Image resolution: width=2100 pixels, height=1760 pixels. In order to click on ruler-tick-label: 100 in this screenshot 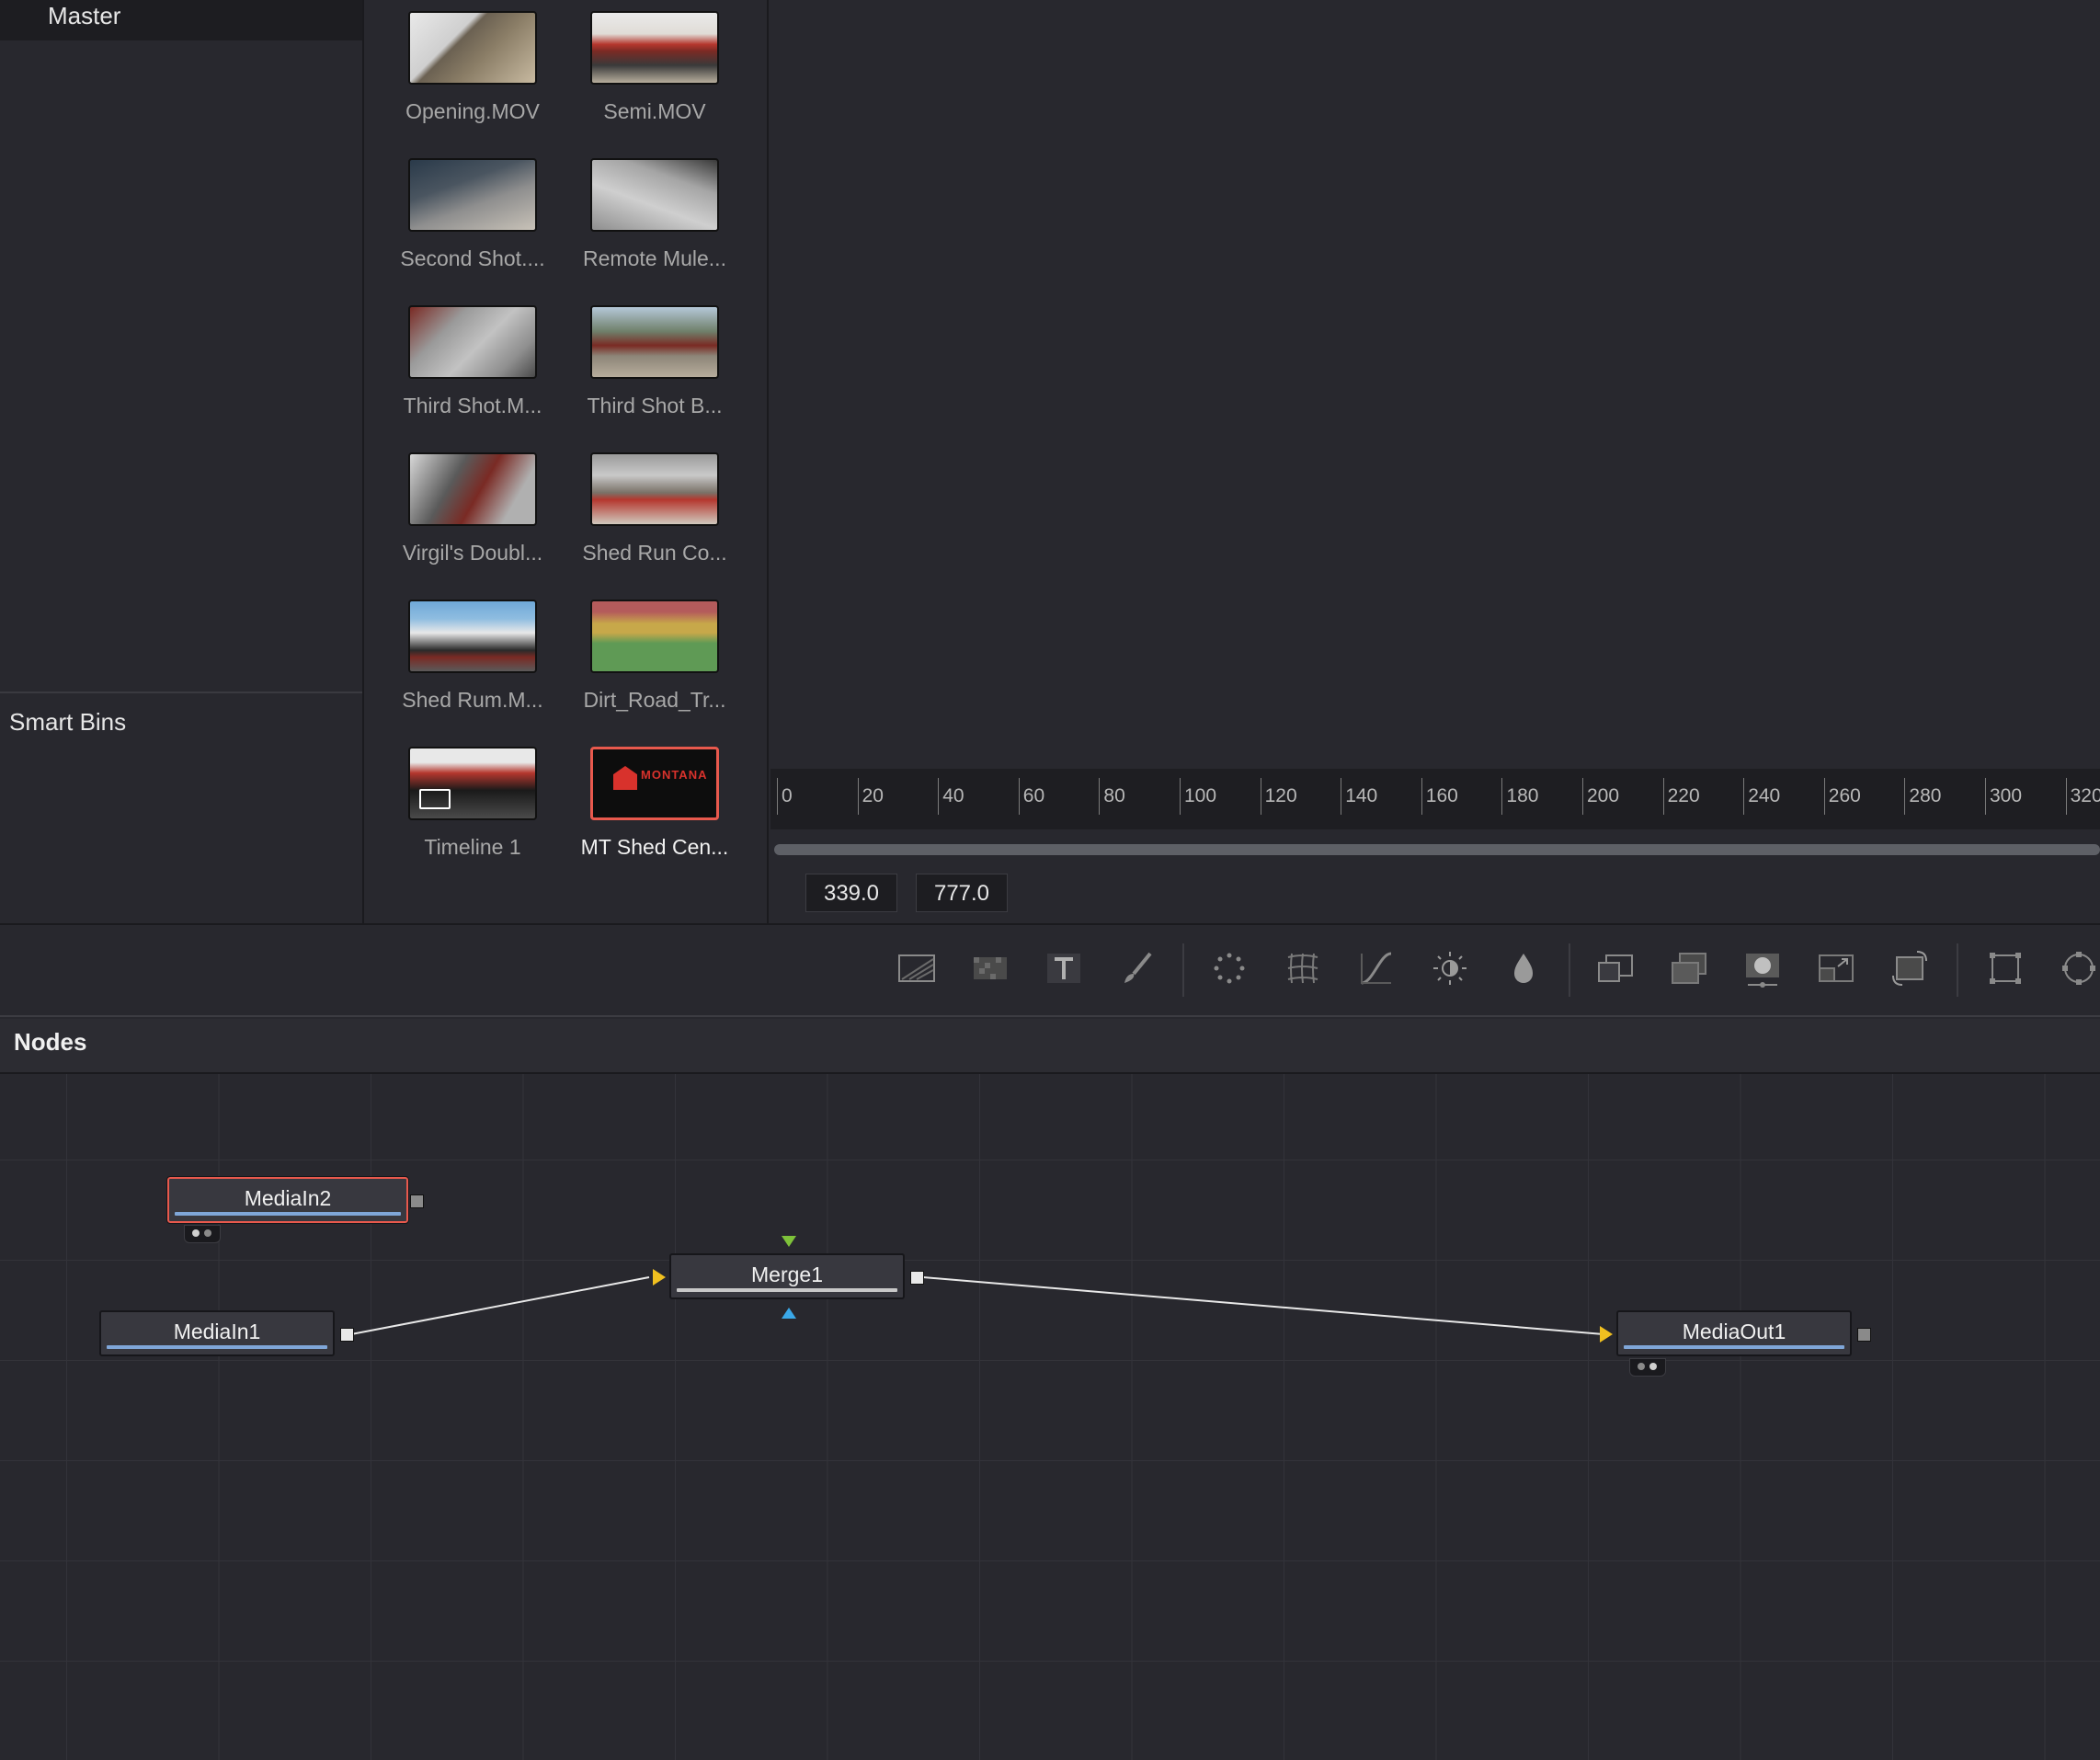, I will do `click(1200, 795)`.